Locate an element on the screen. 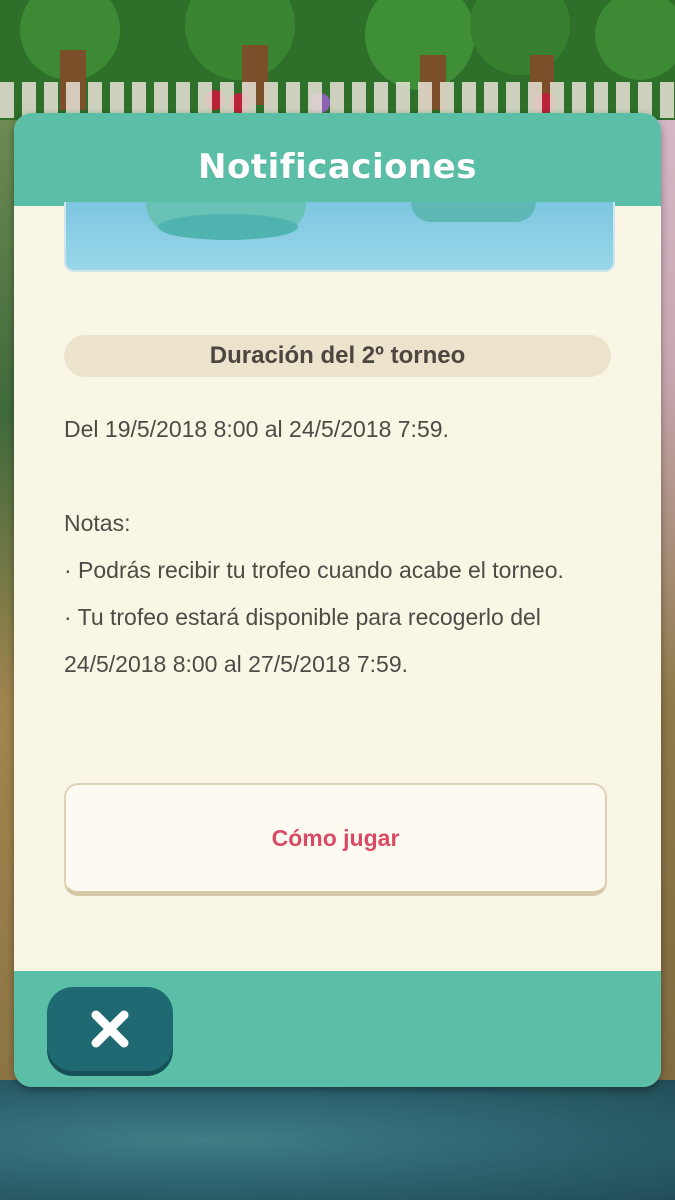  close-icon is located at coordinates (110, 1029).